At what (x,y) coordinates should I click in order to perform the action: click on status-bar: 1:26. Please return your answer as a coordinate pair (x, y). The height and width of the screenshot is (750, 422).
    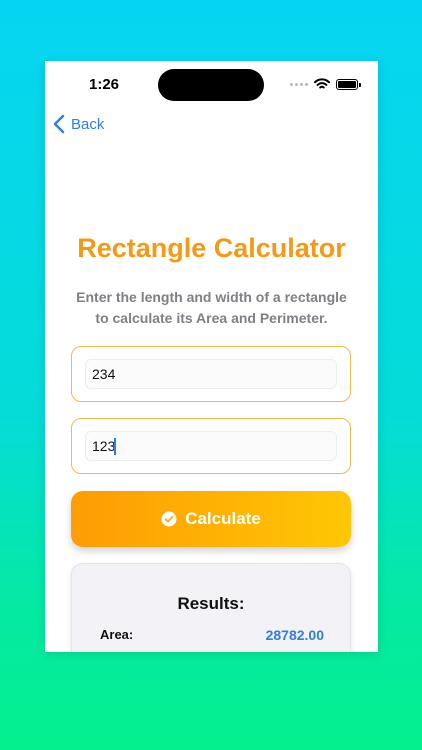
    Looking at the image, I should click on (211, 86).